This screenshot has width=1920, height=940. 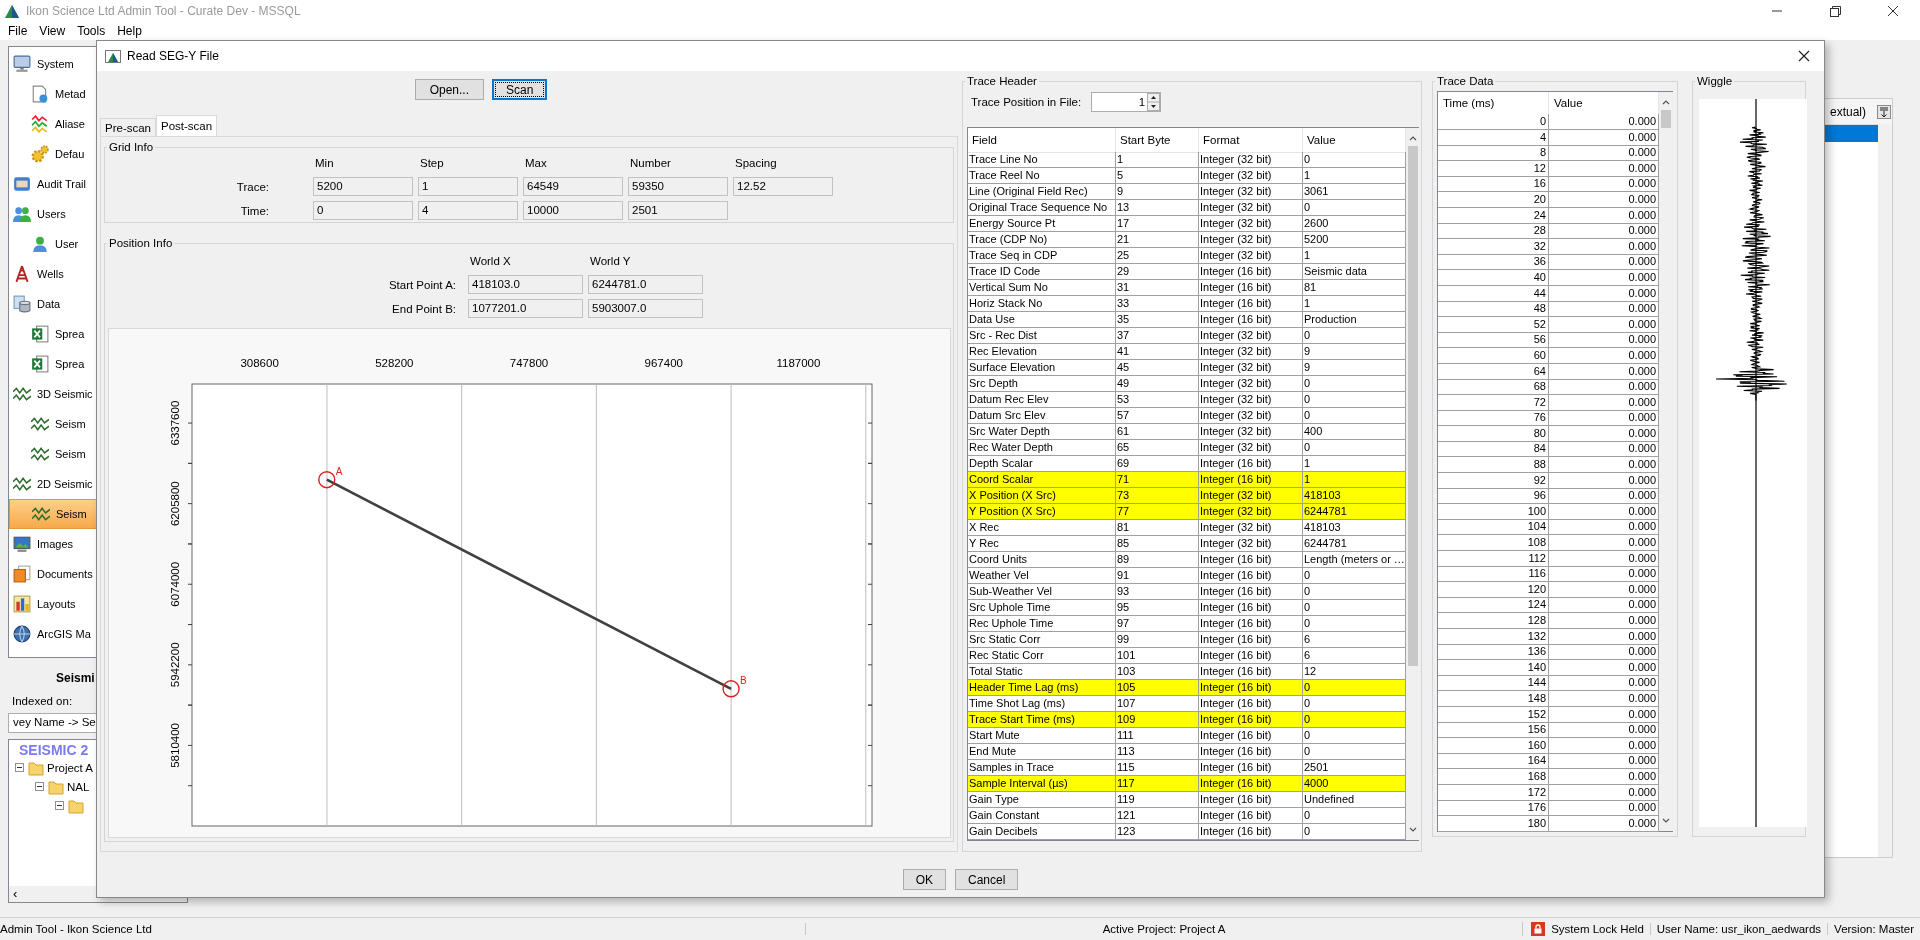 I want to click on table-cell: 16, so click(x=1493, y=184).